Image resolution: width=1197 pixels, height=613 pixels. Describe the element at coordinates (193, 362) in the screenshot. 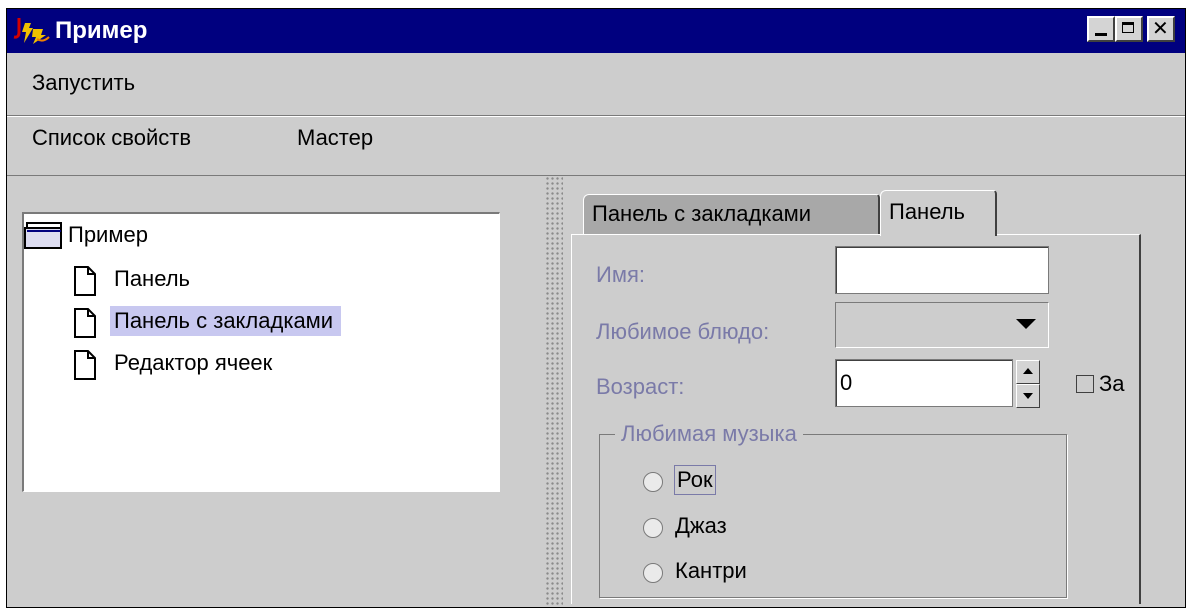

I see `tree-item-label: Редактор ячеек` at that location.